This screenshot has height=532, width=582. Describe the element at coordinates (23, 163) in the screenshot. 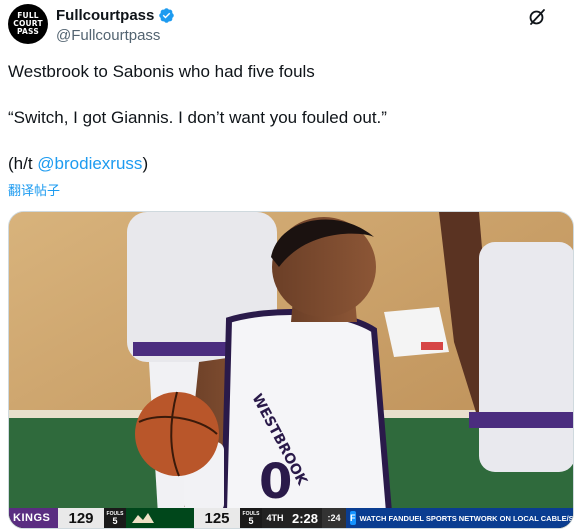

I see `hat-tip-prefix: (h/t` at that location.